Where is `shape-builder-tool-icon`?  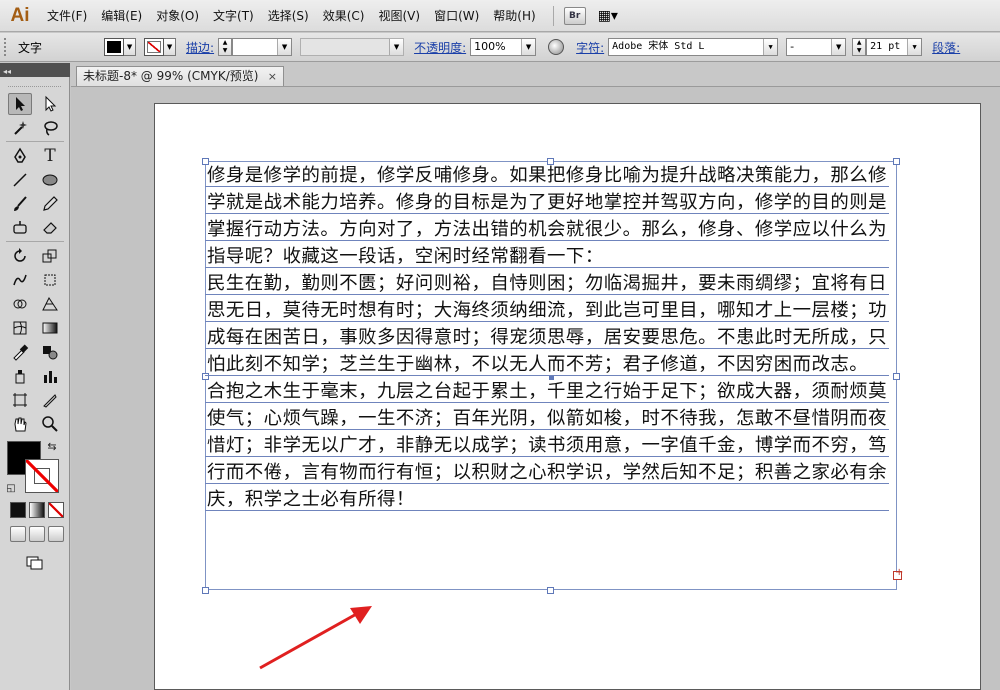 shape-builder-tool-icon is located at coordinates (20, 304).